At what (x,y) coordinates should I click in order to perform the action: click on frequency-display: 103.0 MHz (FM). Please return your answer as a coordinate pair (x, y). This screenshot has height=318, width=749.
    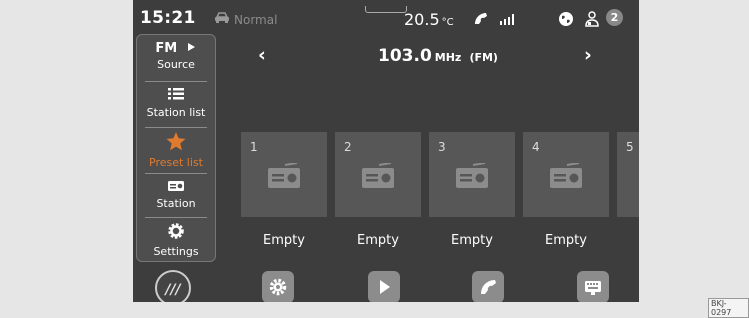
    Looking at the image, I should click on (438, 56).